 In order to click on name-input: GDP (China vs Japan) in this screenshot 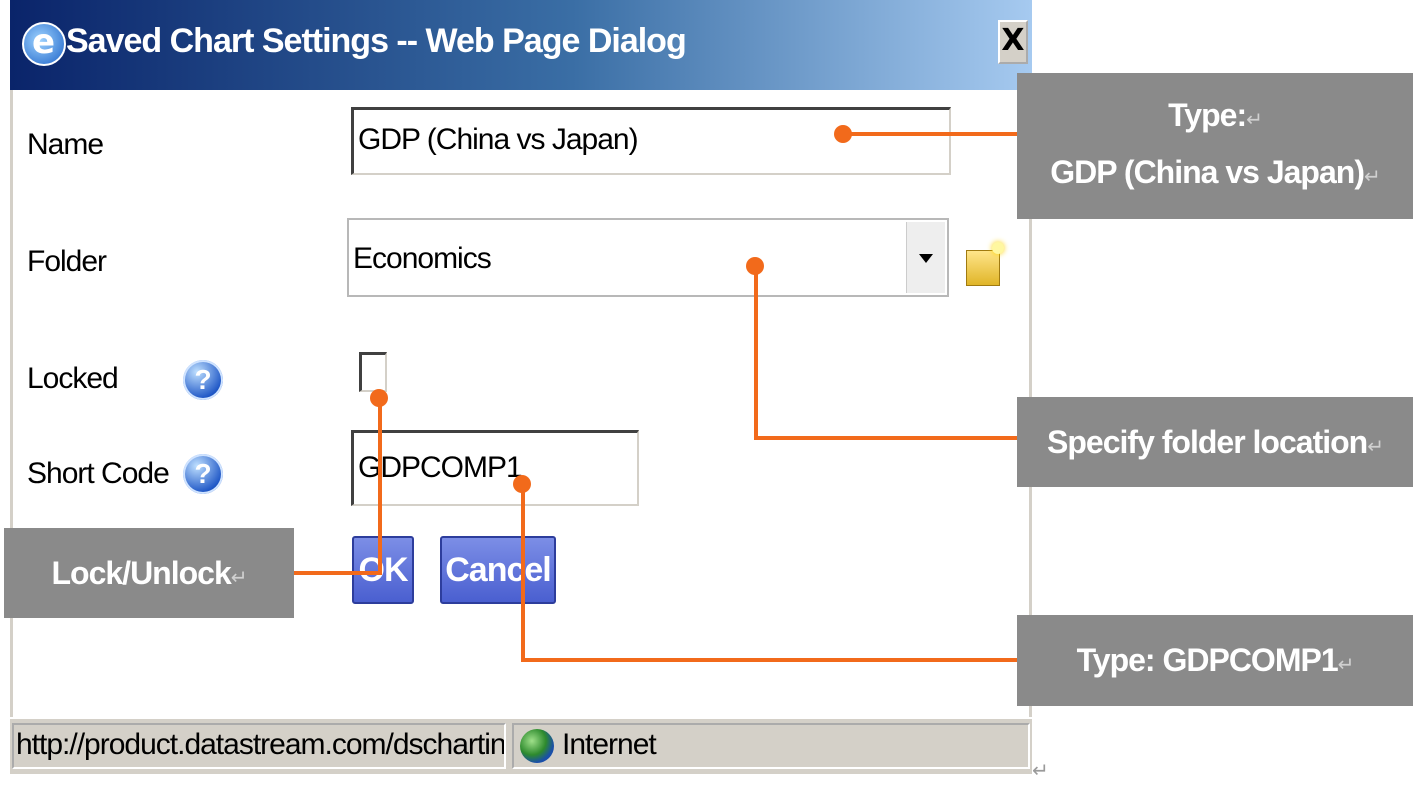, I will do `click(651, 141)`.